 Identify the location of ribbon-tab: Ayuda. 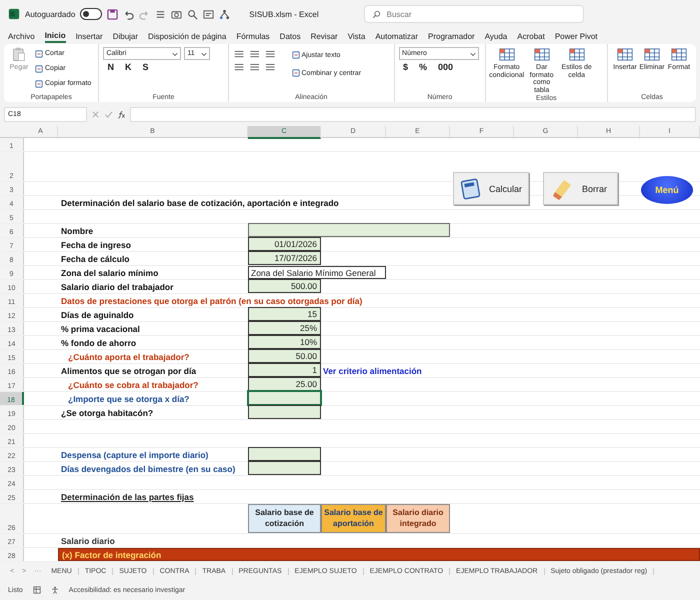
(496, 36).